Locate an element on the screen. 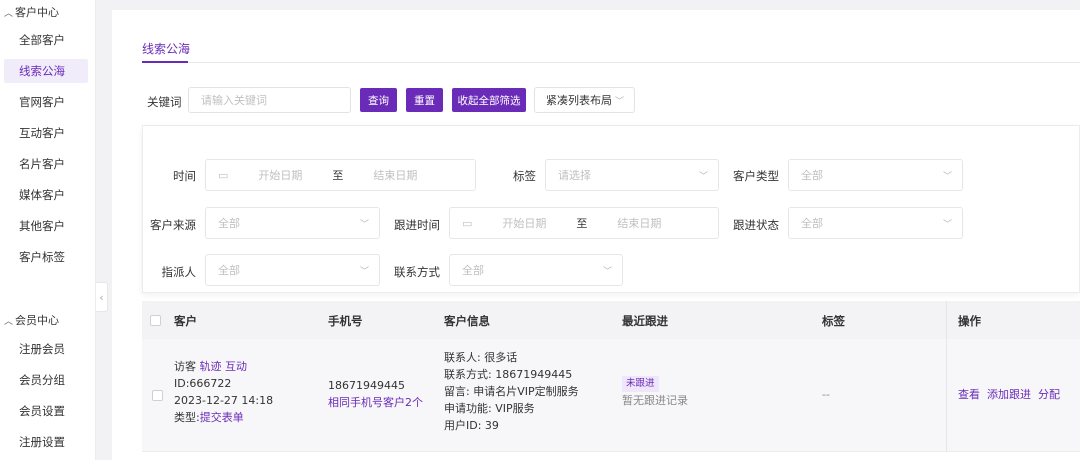 The height and width of the screenshot is (460, 1080). sidebar-item-member-settings: 会员设置 is located at coordinates (46, 411).